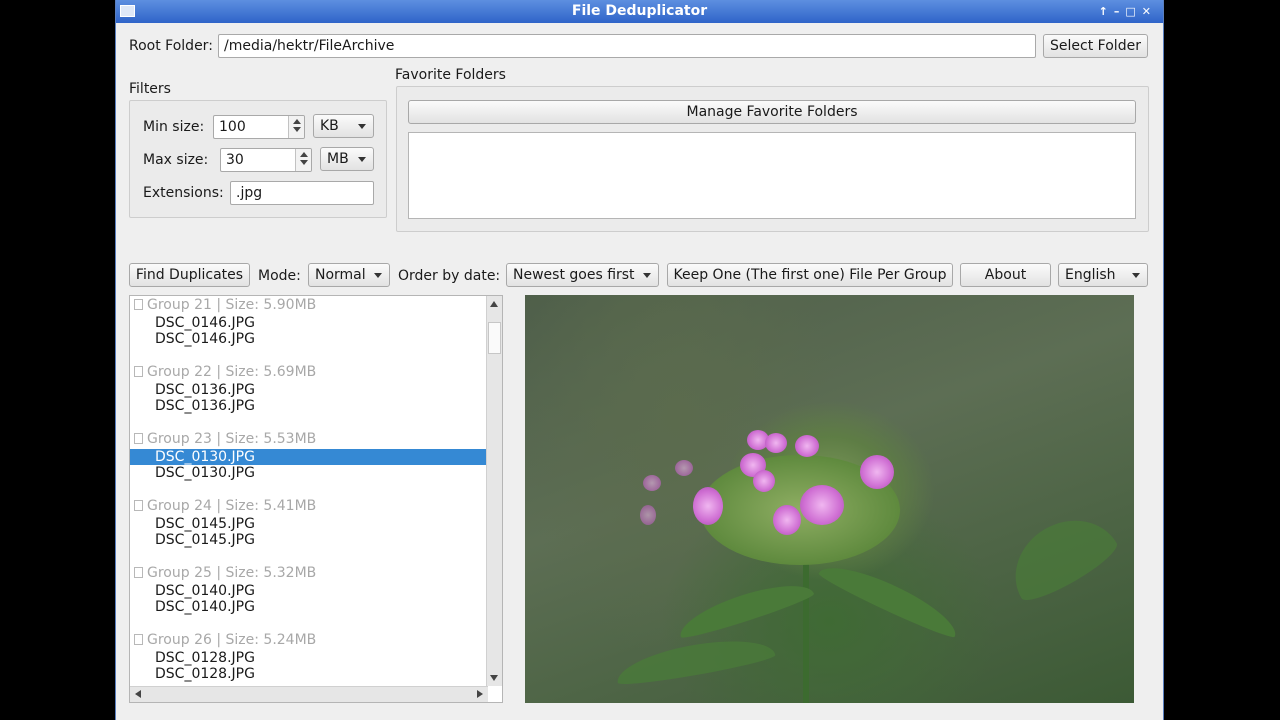 This screenshot has height=720, width=1280. What do you see at coordinates (1095, 46) in the screenshot?
I see `select-folder-button: Select Folder` at bounding box center [1095, 46].